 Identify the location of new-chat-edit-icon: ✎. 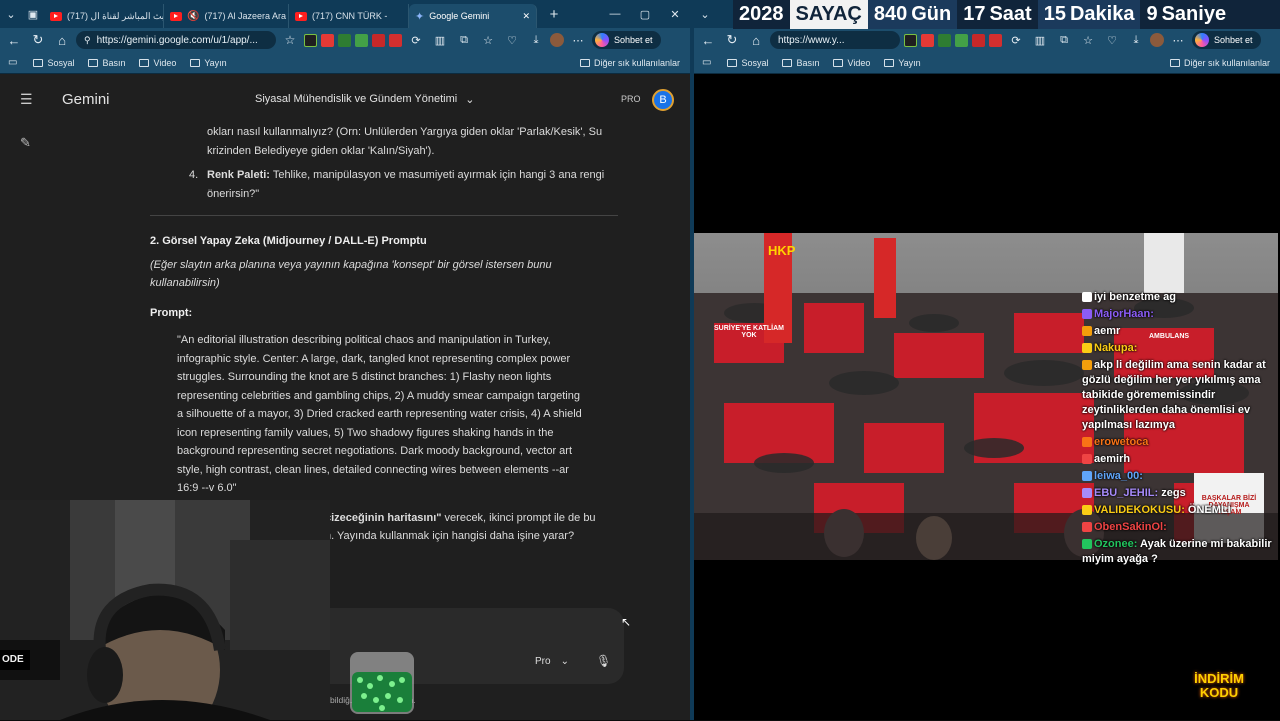
(25, 143).